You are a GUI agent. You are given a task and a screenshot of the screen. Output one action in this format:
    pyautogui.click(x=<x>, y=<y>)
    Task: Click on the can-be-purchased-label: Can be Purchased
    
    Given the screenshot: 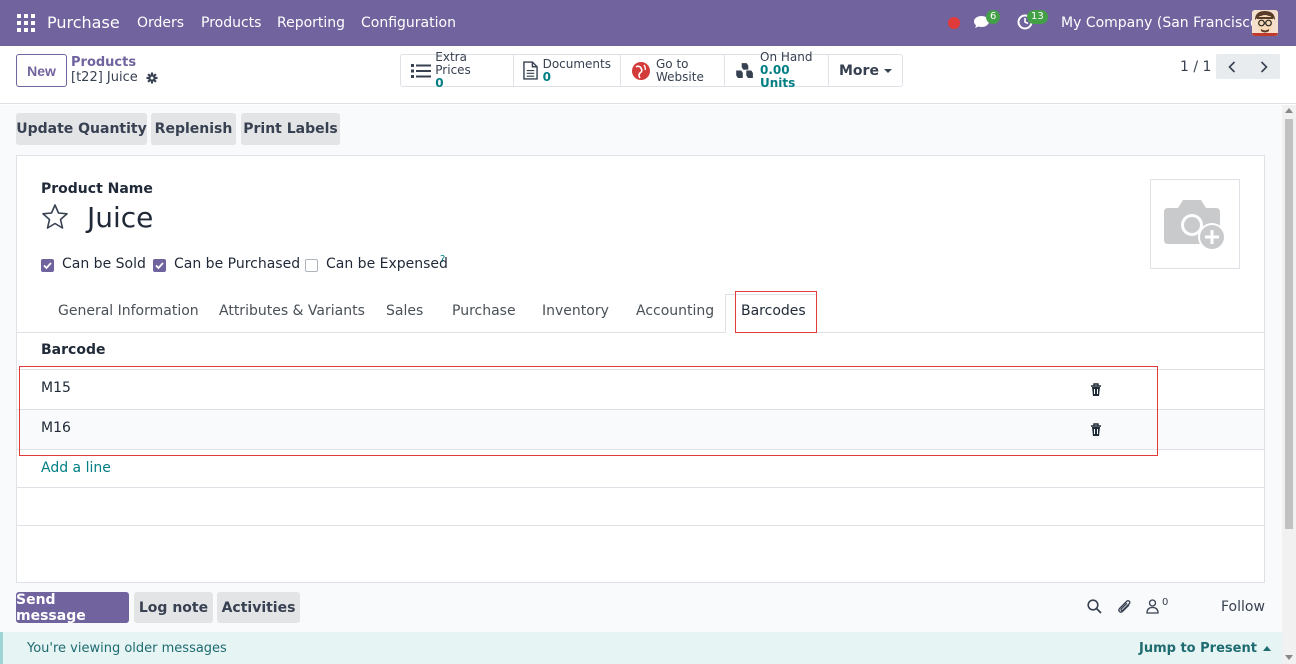 What is the action you would take?
    pyautogui.click(x=237, y=264)
    